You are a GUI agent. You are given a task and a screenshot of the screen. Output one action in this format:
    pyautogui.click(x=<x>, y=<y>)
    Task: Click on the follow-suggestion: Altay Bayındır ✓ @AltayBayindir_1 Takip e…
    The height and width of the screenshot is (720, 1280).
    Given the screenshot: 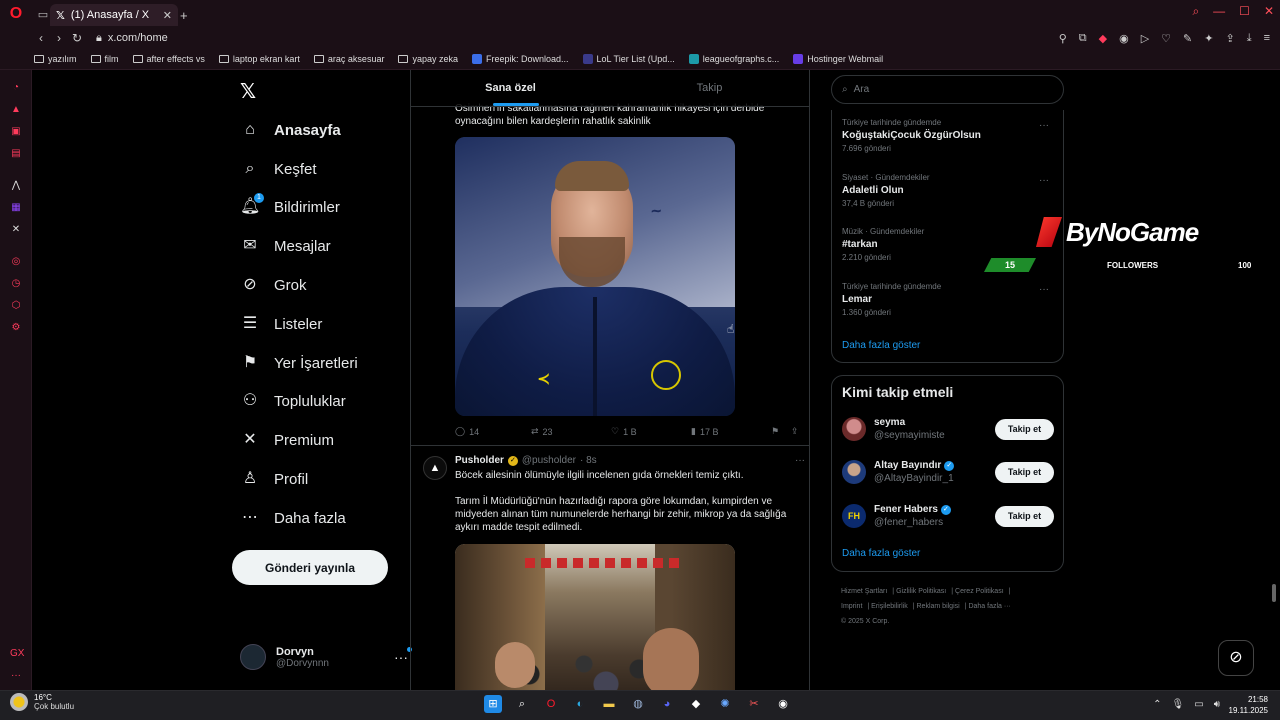 What is the action you would take?
    pyautogui.click(x=948, y=472)
    